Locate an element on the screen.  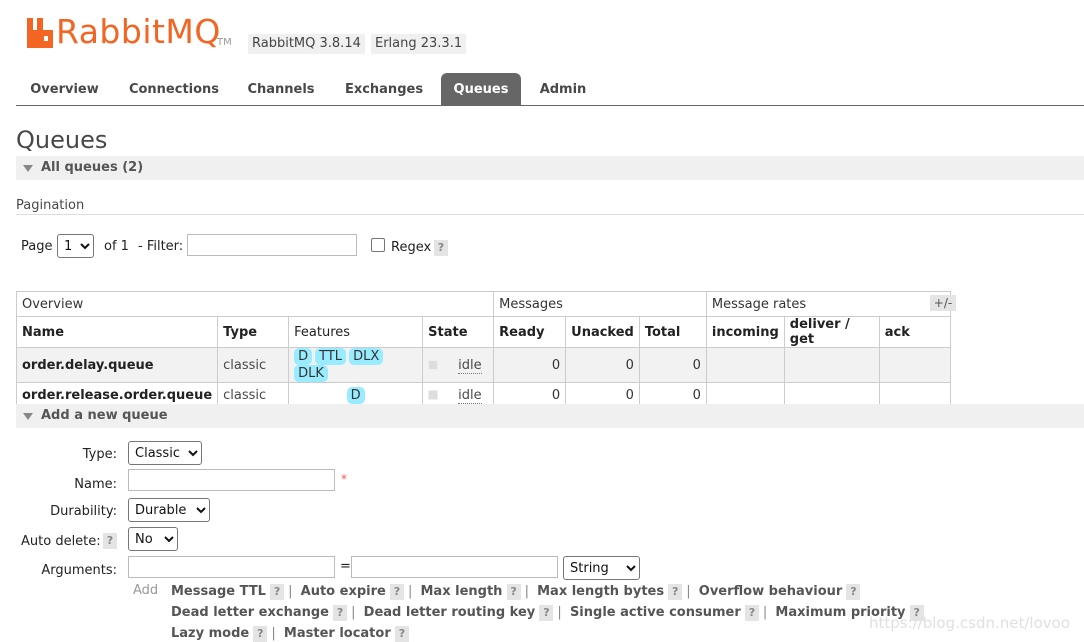
durability-label: Durability: is located at coordinates (83, 511).